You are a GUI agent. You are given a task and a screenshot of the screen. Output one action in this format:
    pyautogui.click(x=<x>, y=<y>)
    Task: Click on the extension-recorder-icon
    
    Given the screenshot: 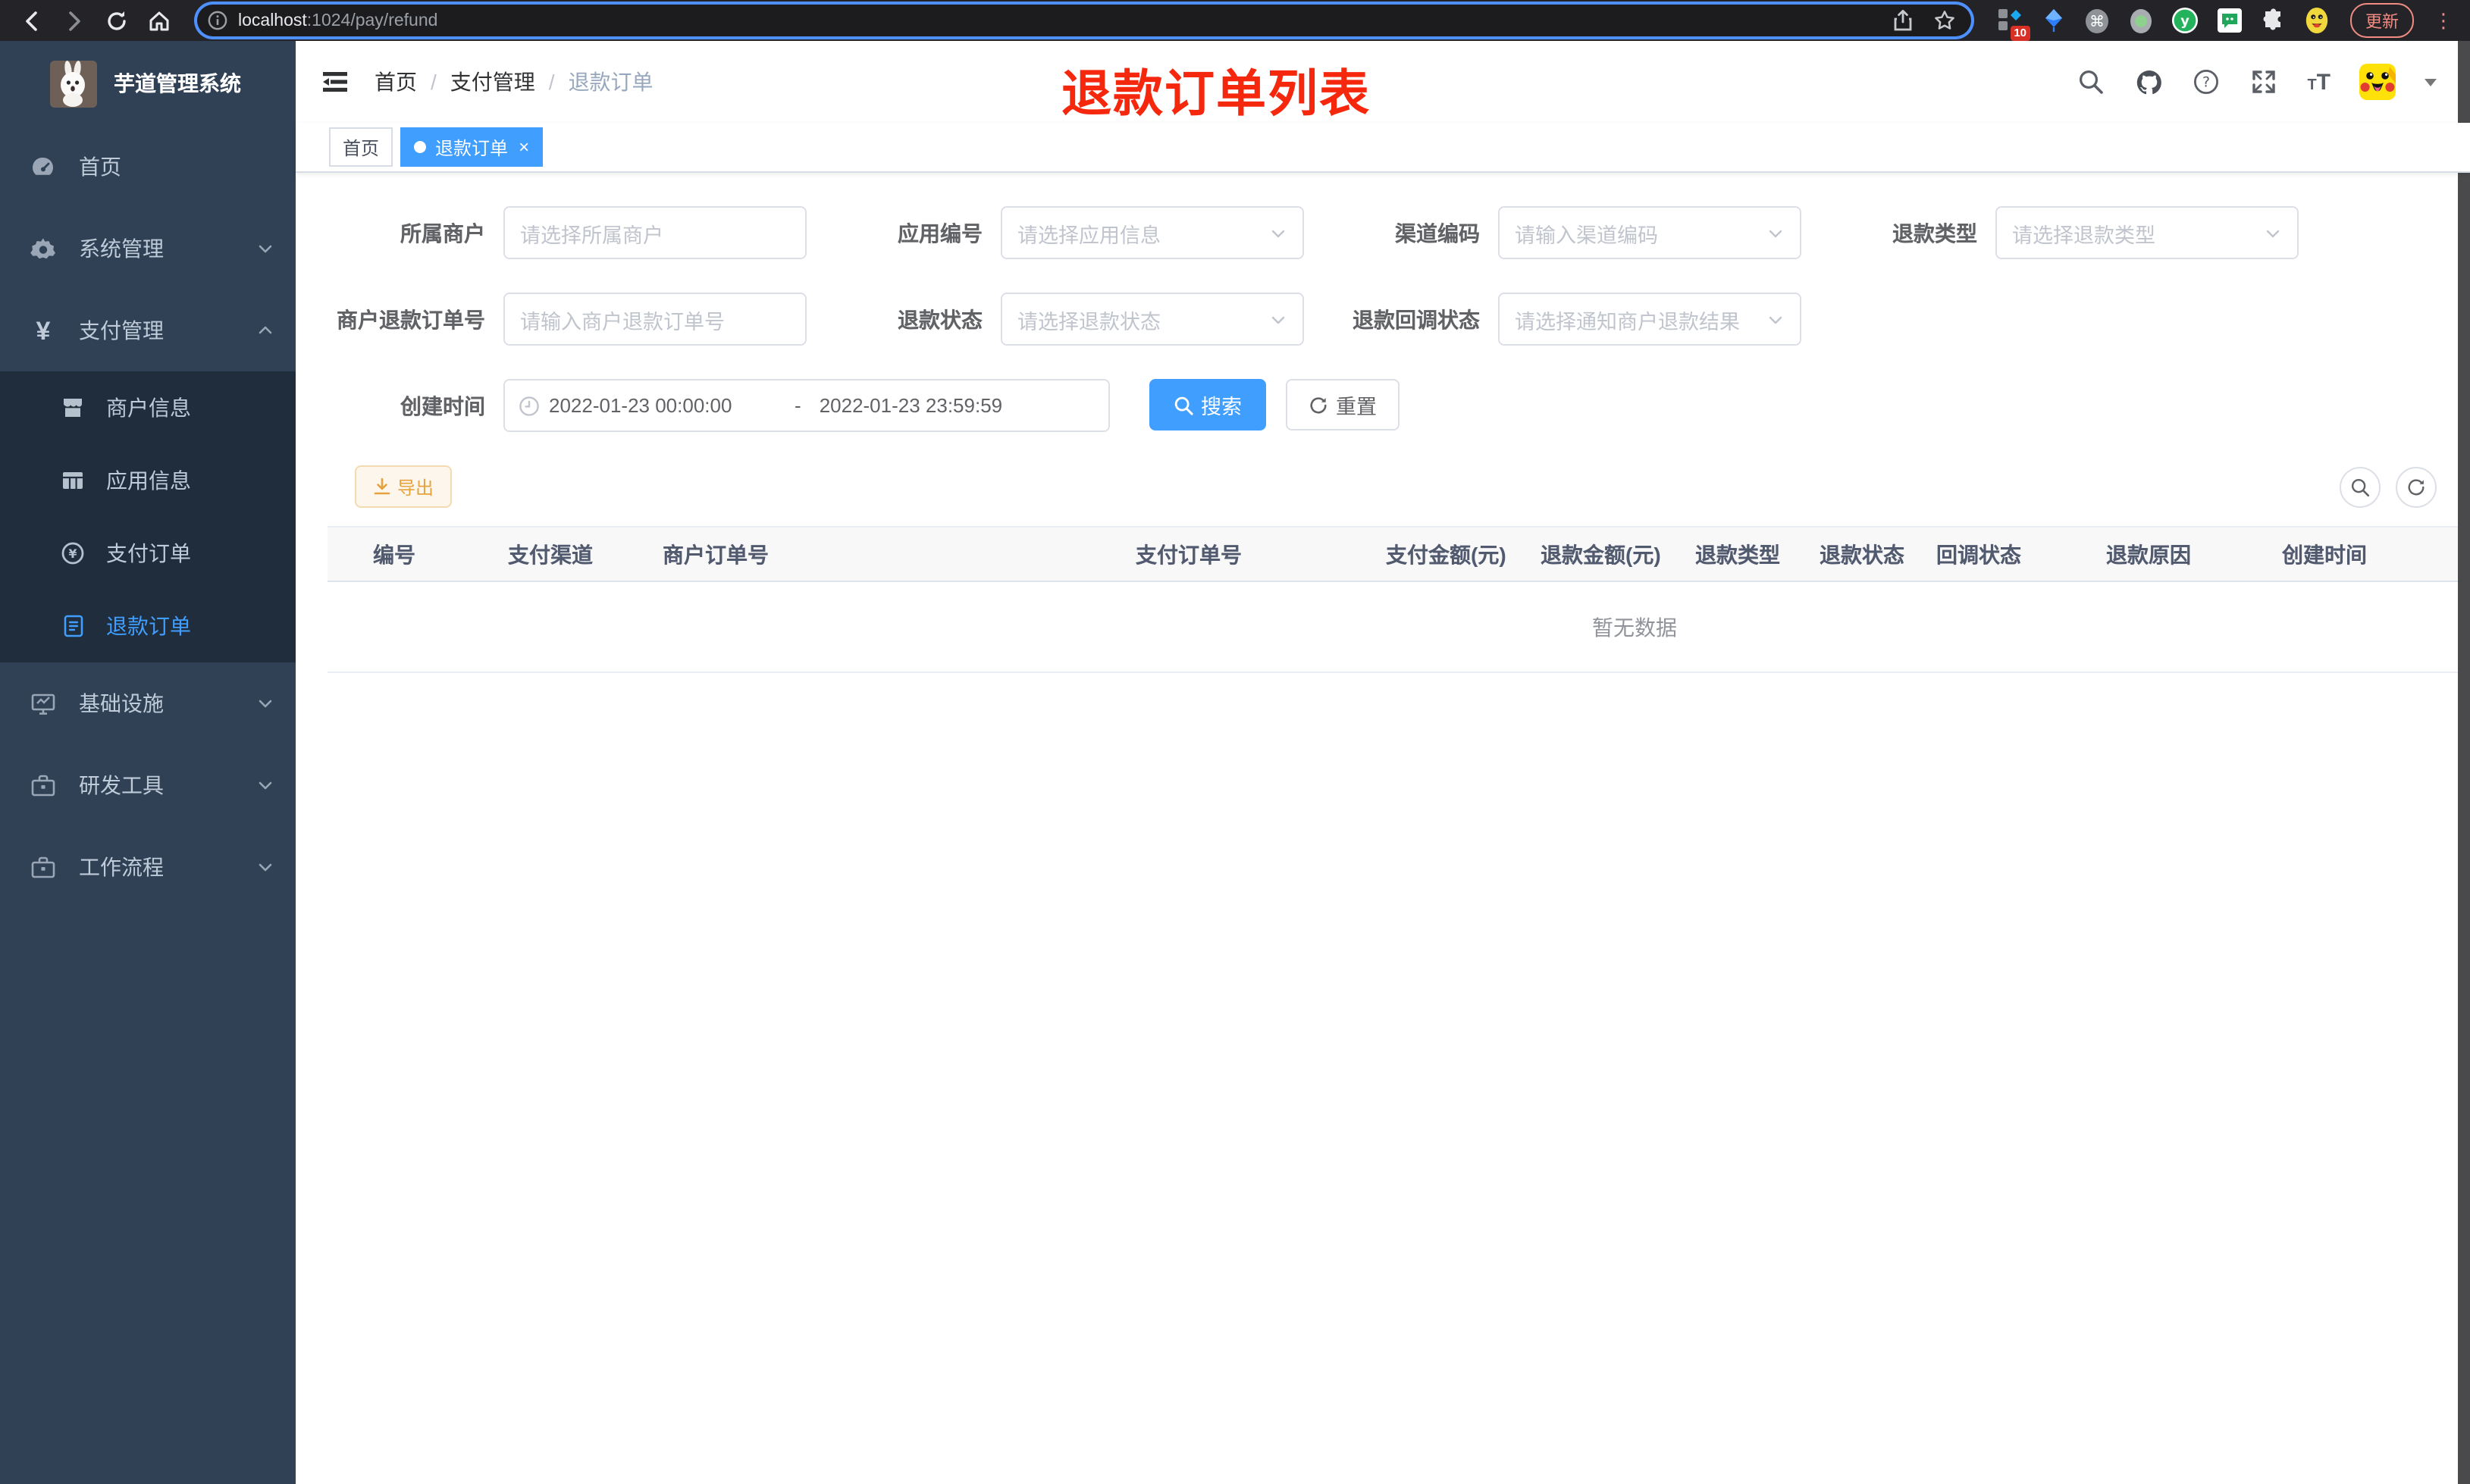 What is the action you would take?
    pyautogui.click(x=2141, y=20)
    